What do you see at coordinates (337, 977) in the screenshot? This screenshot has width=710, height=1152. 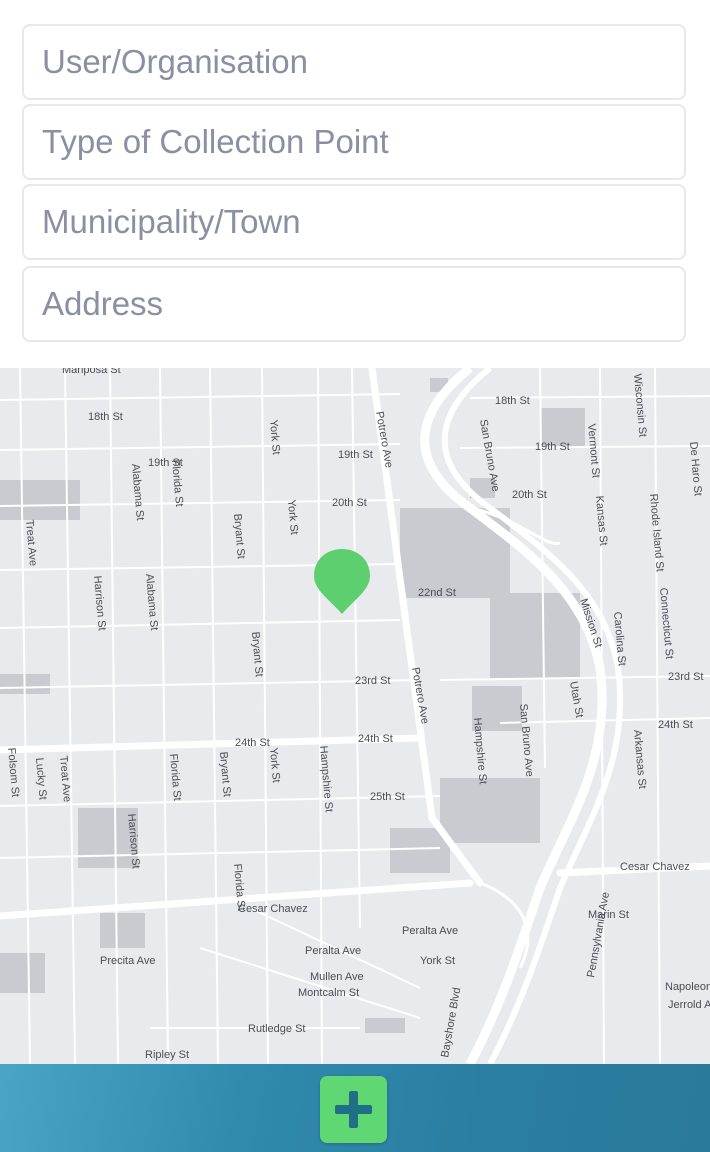 I see `street-label: Mullen Ave` at bounding box center [337, 977].